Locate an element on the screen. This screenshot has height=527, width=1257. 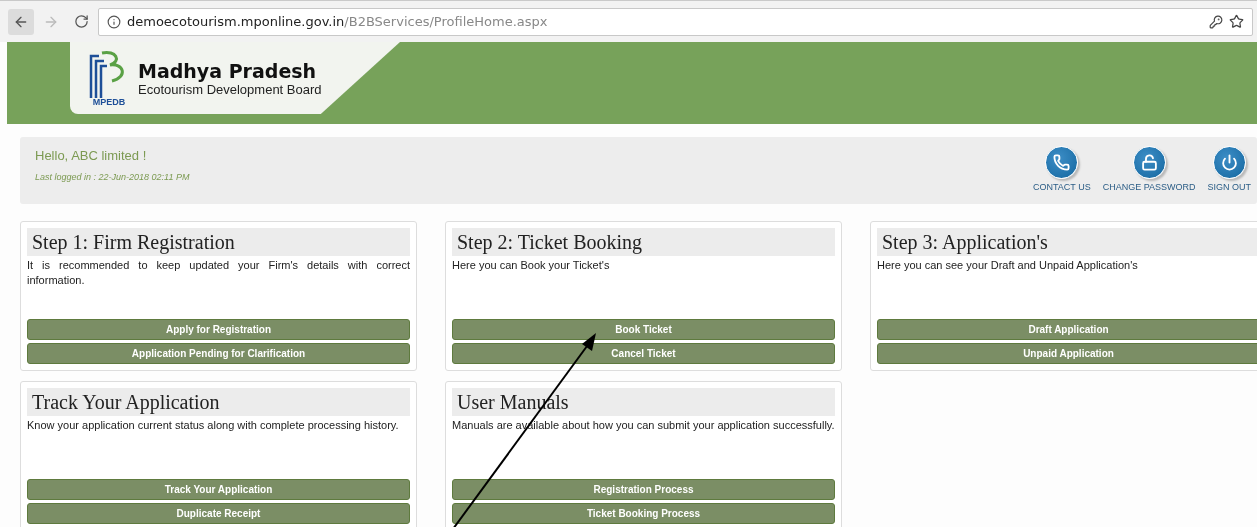
card-title: Step 2: Ticket Booking is located at coordinates (643, 242).